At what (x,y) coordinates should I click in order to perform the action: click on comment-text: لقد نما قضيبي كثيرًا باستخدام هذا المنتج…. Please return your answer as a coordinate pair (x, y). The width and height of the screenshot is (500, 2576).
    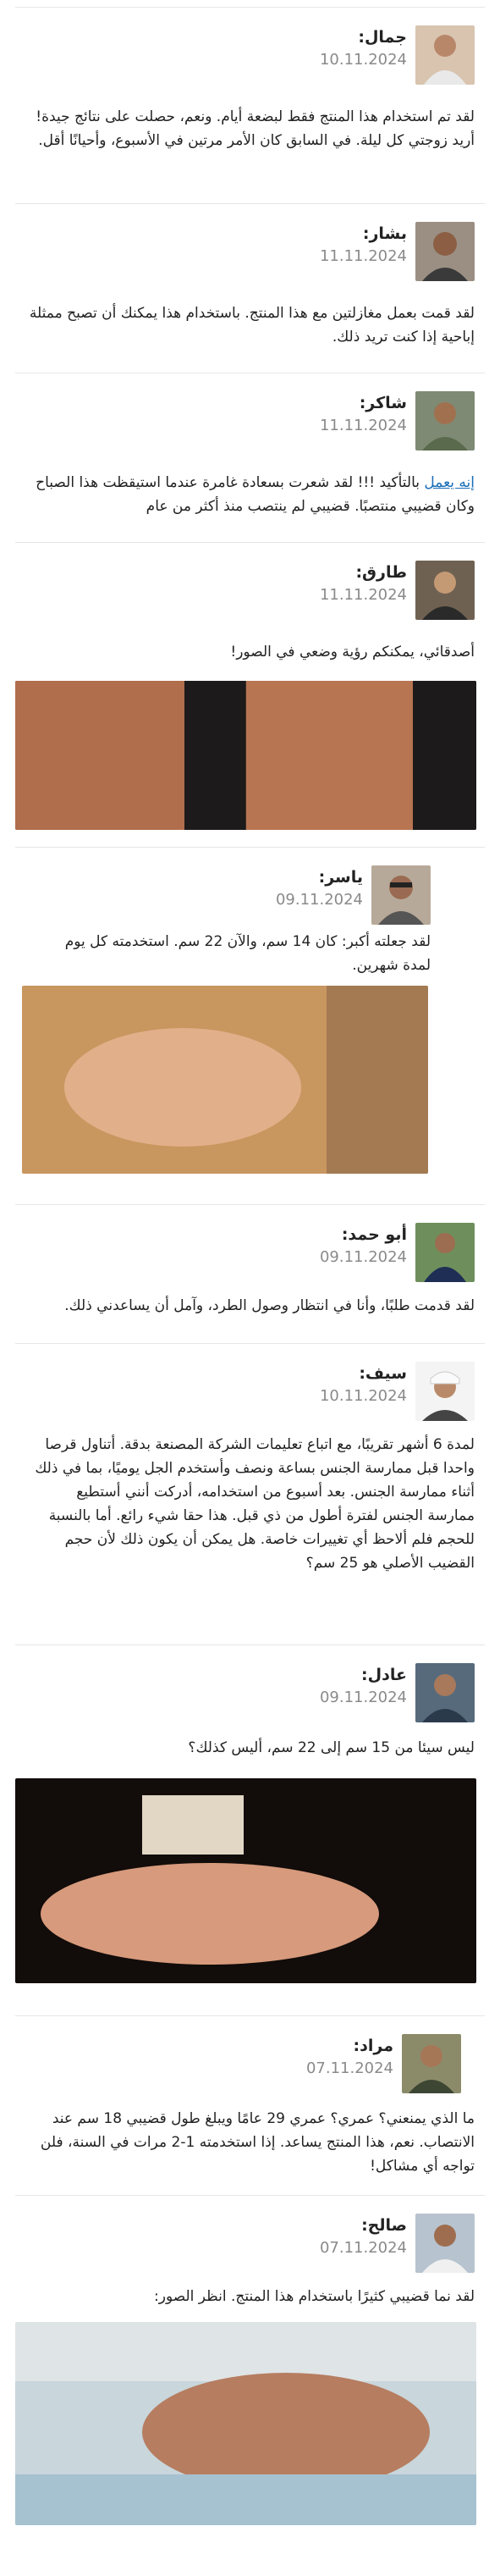
    Looking at the image, I should click on (314, 2296).